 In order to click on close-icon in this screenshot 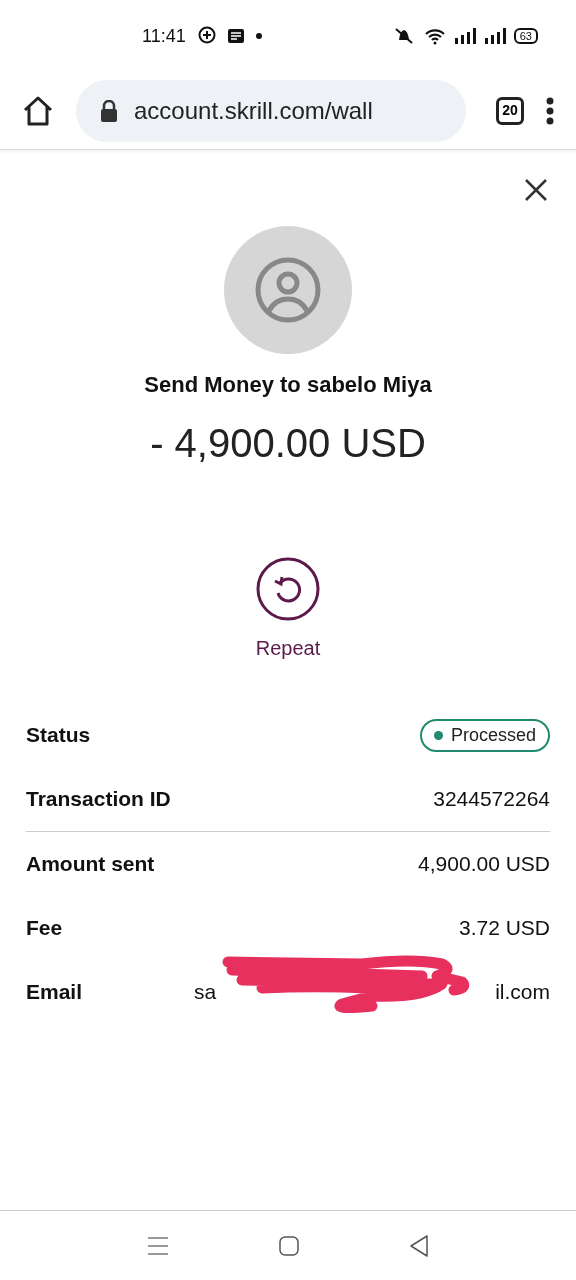, I will do `click(536, 190)`.